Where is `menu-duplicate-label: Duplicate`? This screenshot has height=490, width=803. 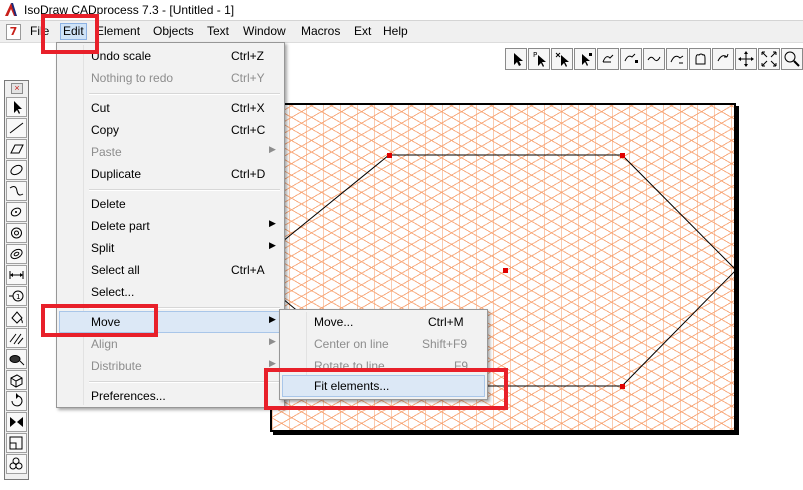 menu-duplicate-label: Duplicate is located at coordinates (116, 174).